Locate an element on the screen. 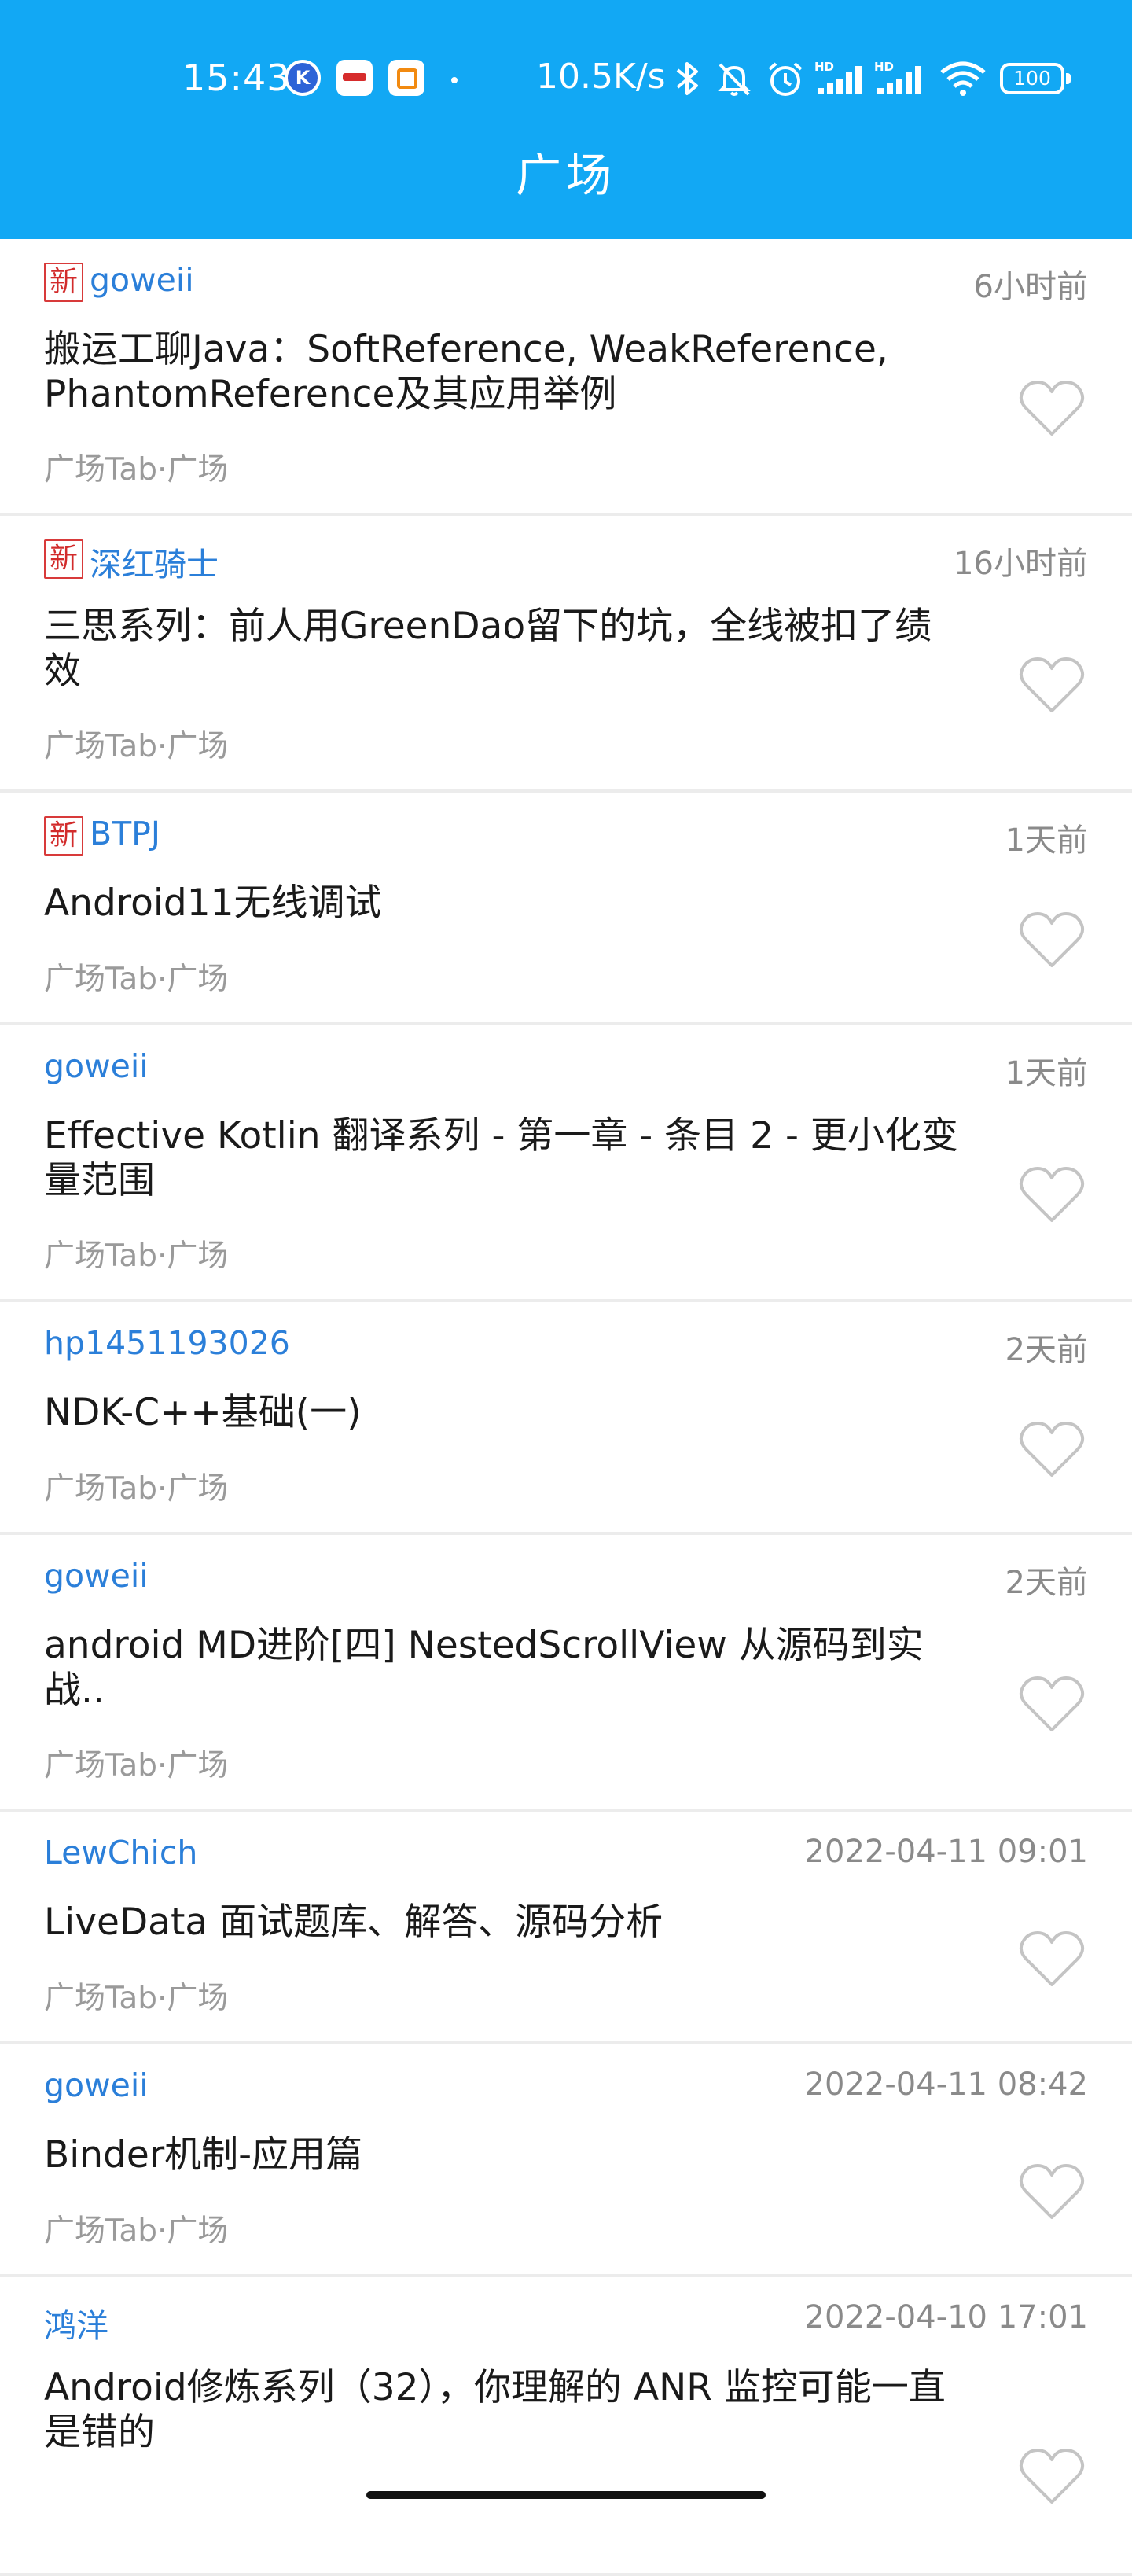  publish-time: 2022-04-11 09:01 is located at coordinates (946, 1852).